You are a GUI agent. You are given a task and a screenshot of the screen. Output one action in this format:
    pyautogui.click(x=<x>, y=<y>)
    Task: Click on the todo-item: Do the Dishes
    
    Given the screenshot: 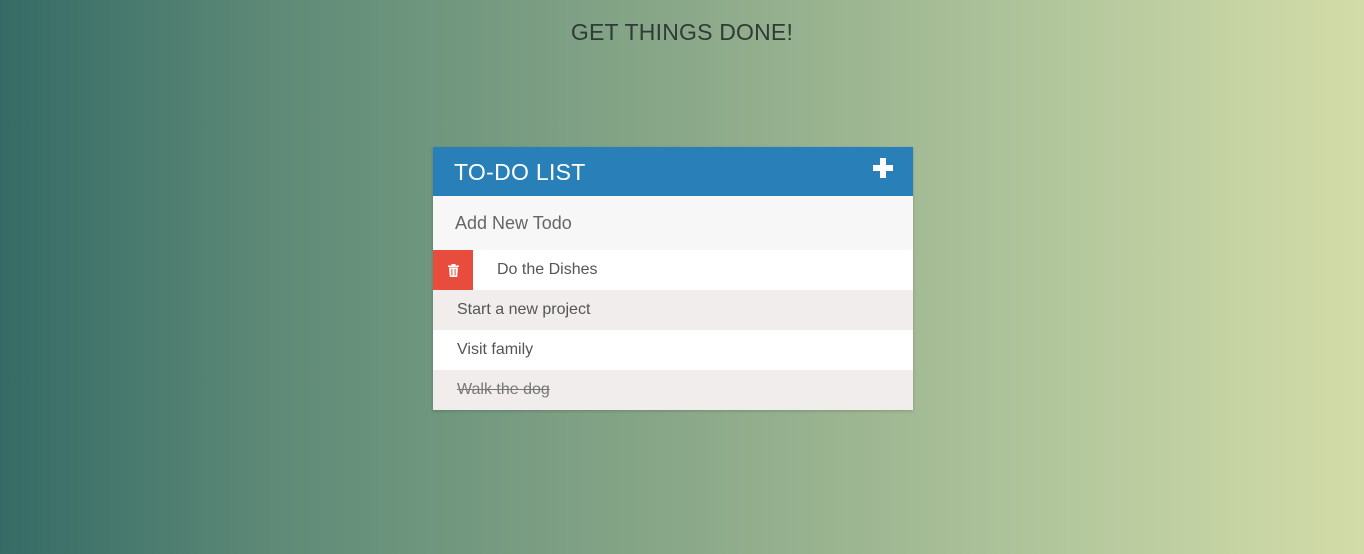 What is the action you would take?
    pyautogui.click(x=673, y=270)
    